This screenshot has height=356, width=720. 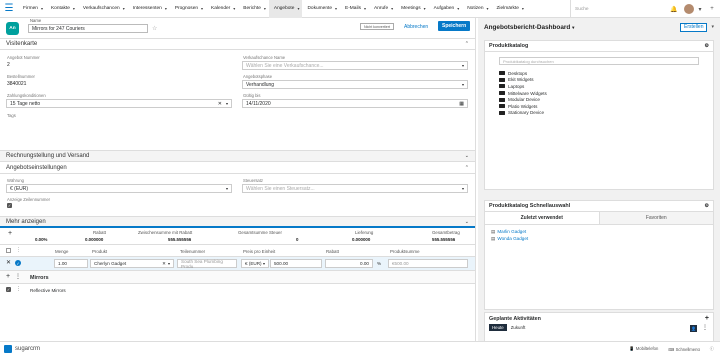 What do you see at coordinates (476, 9) in the screenshot?
I see `nav-item-notizen: Notizen ▾` at bounding box center [476, 9].